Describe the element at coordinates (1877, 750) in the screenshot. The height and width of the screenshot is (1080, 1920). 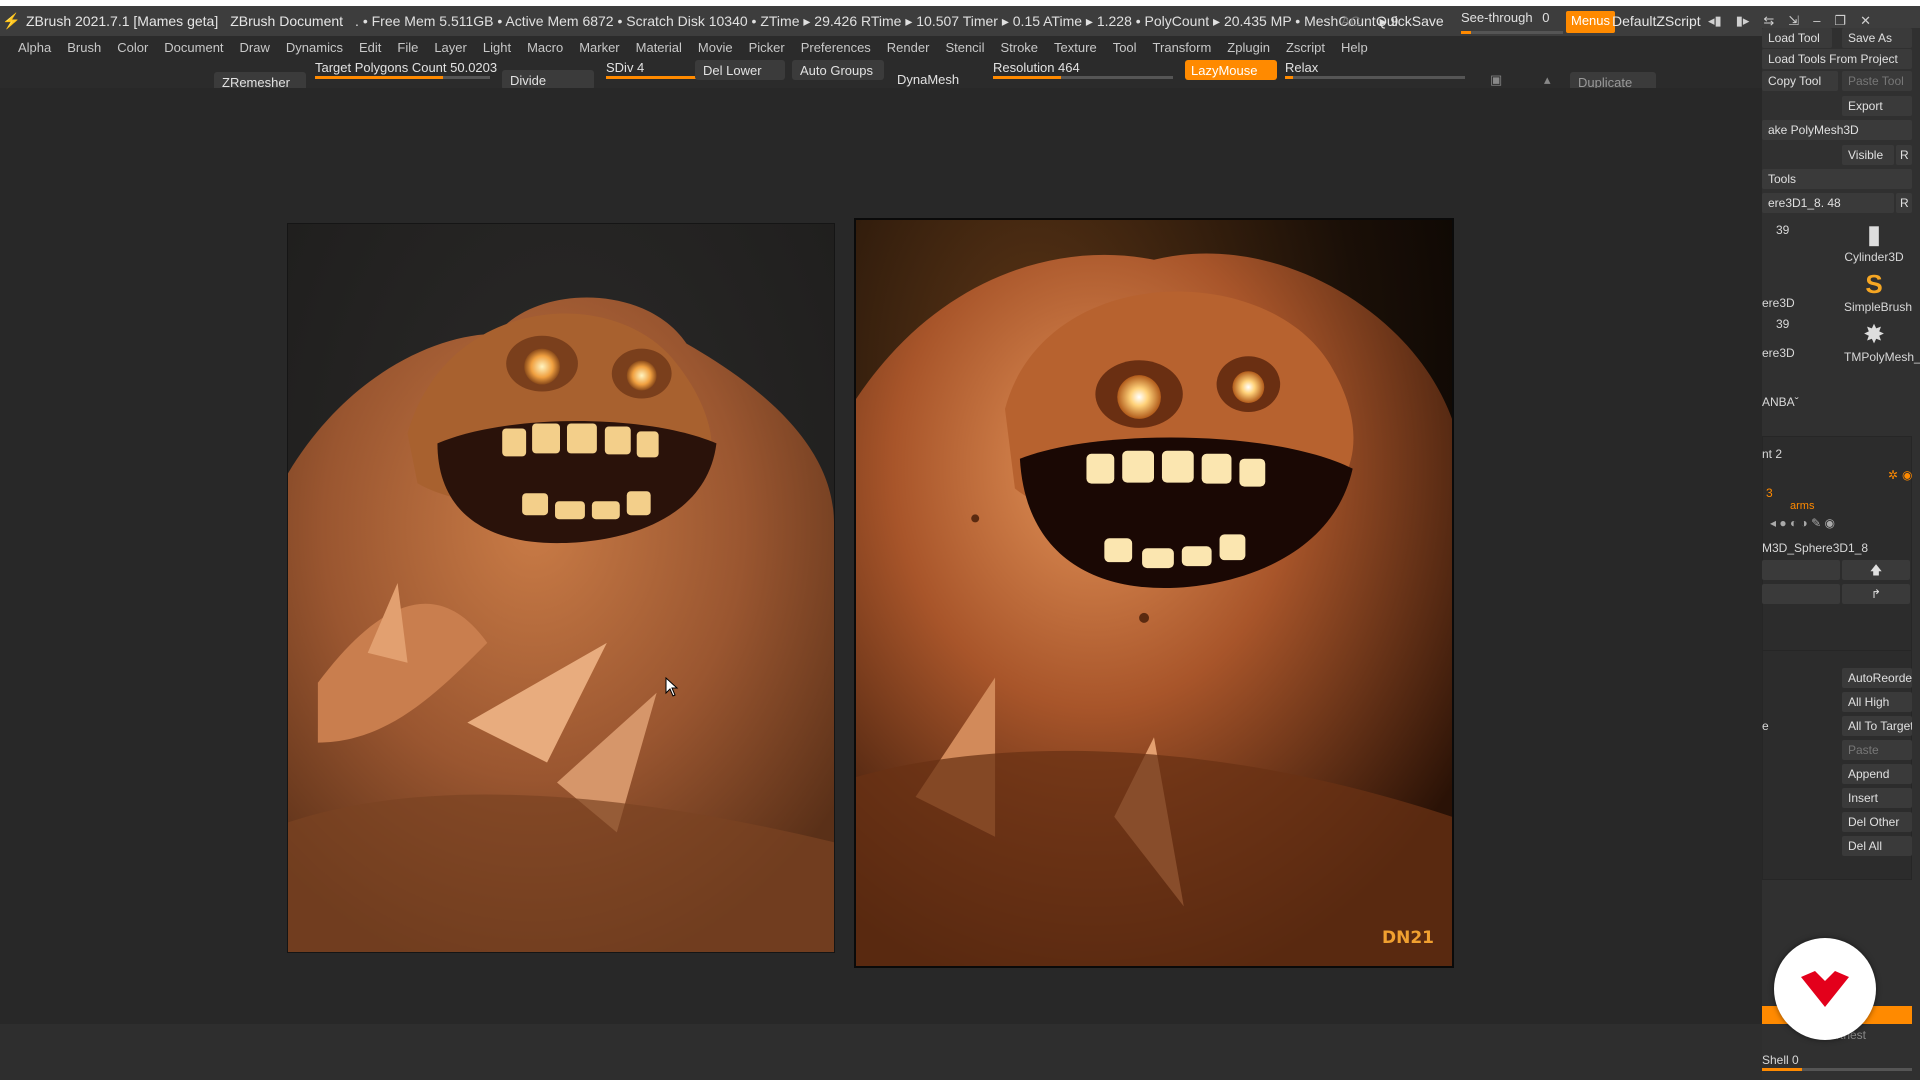
I see `paste-button: Paste` at that location.